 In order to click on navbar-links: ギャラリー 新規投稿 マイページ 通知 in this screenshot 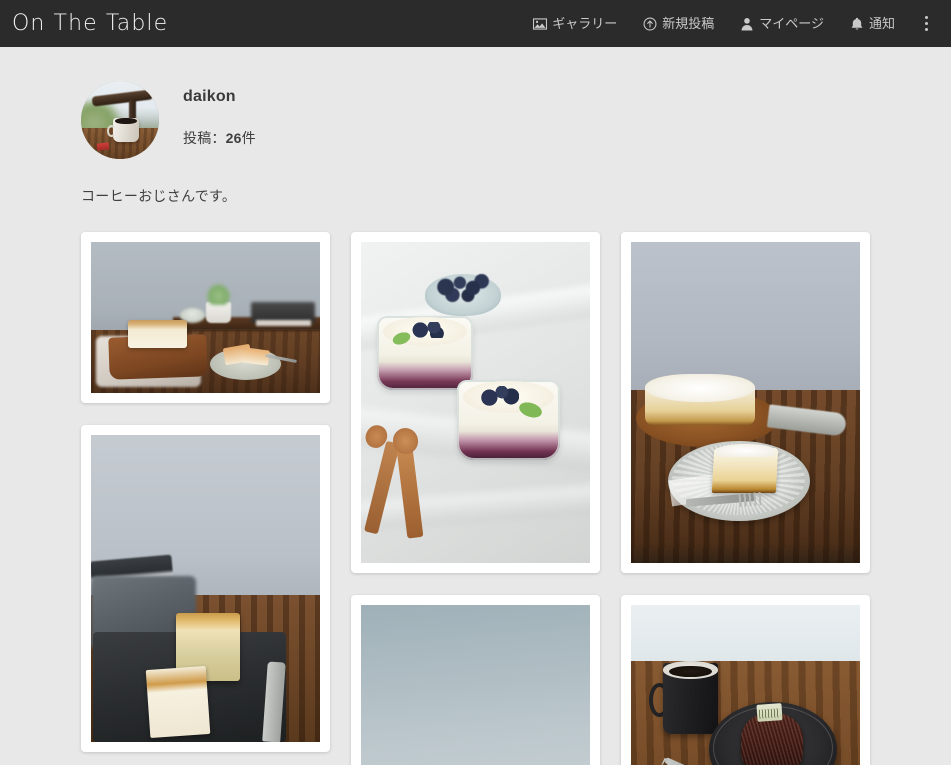, I will do `click(714, 24)`.